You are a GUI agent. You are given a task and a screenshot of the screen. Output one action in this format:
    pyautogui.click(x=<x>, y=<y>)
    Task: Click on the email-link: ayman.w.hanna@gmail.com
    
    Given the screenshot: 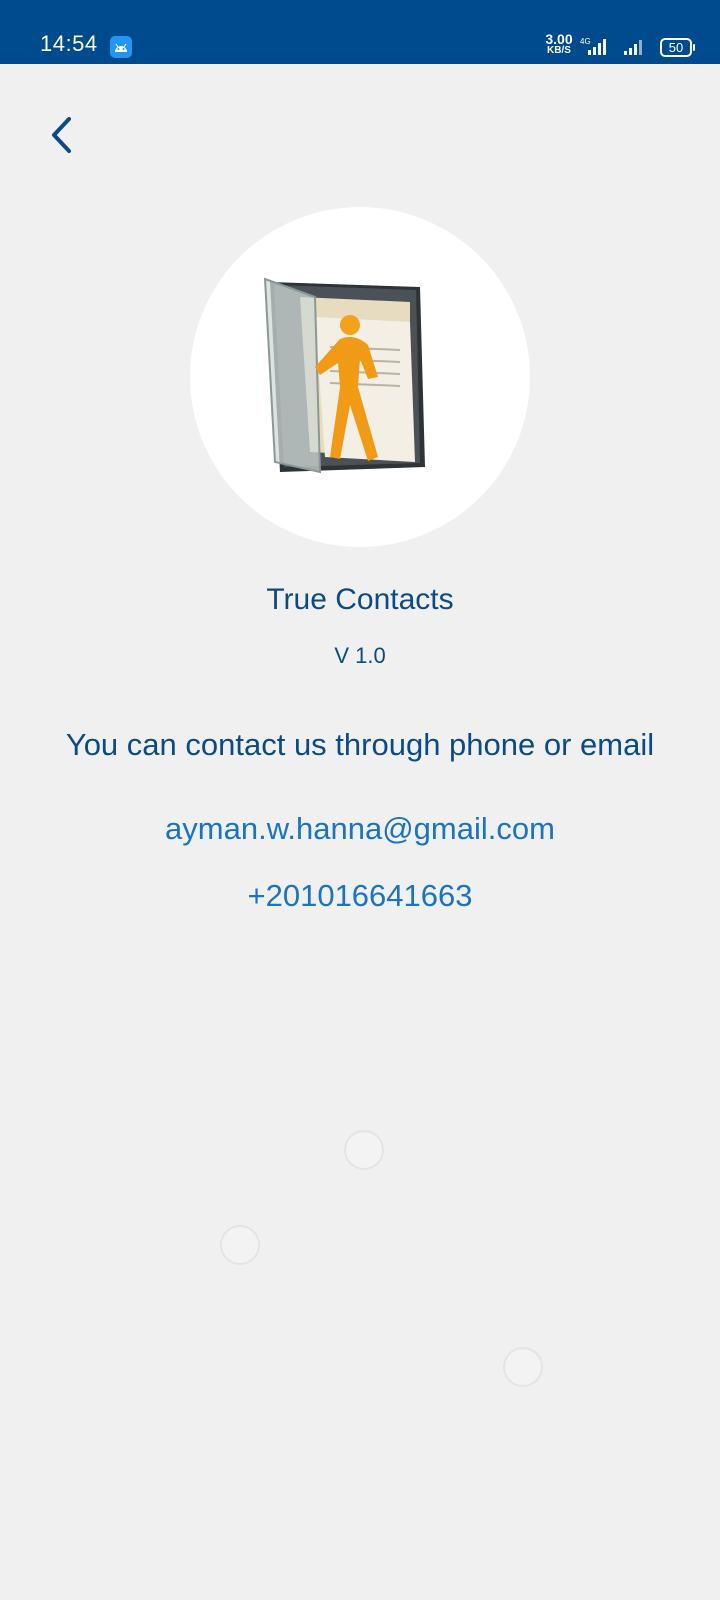 What is the action you would take?
    pyautogui.click(x=360, y=829)
    